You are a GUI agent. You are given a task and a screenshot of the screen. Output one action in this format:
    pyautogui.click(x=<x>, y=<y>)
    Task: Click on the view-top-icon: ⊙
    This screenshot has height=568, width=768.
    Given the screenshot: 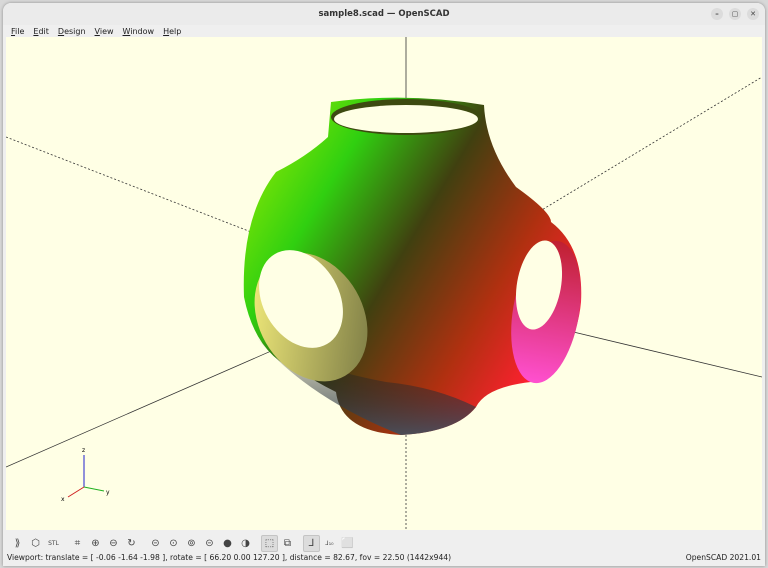 What is the action you would take?
    pyautogui.click(x=173, y=543)
    